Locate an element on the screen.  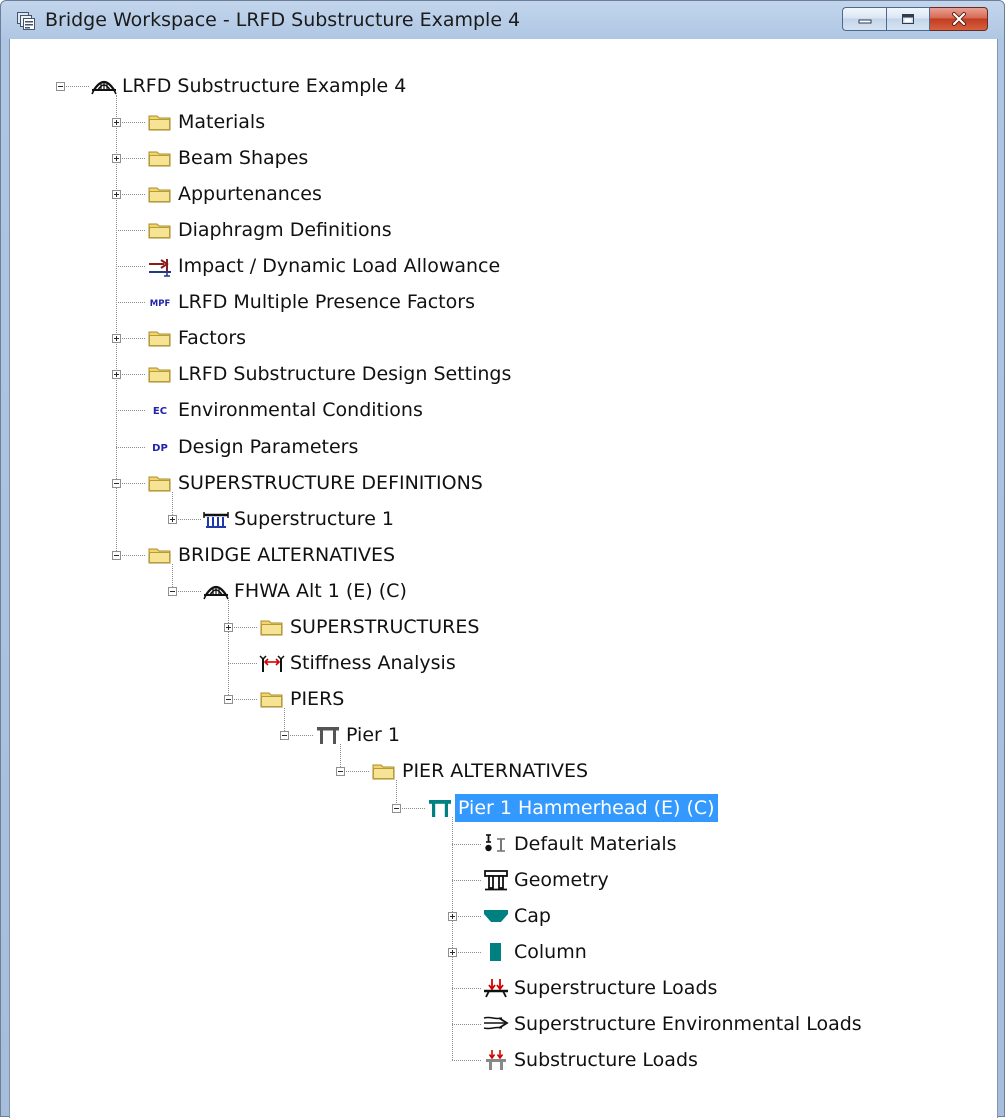
collapse-fhwa-alt-1-toggle is located at coordinates (172, 591).